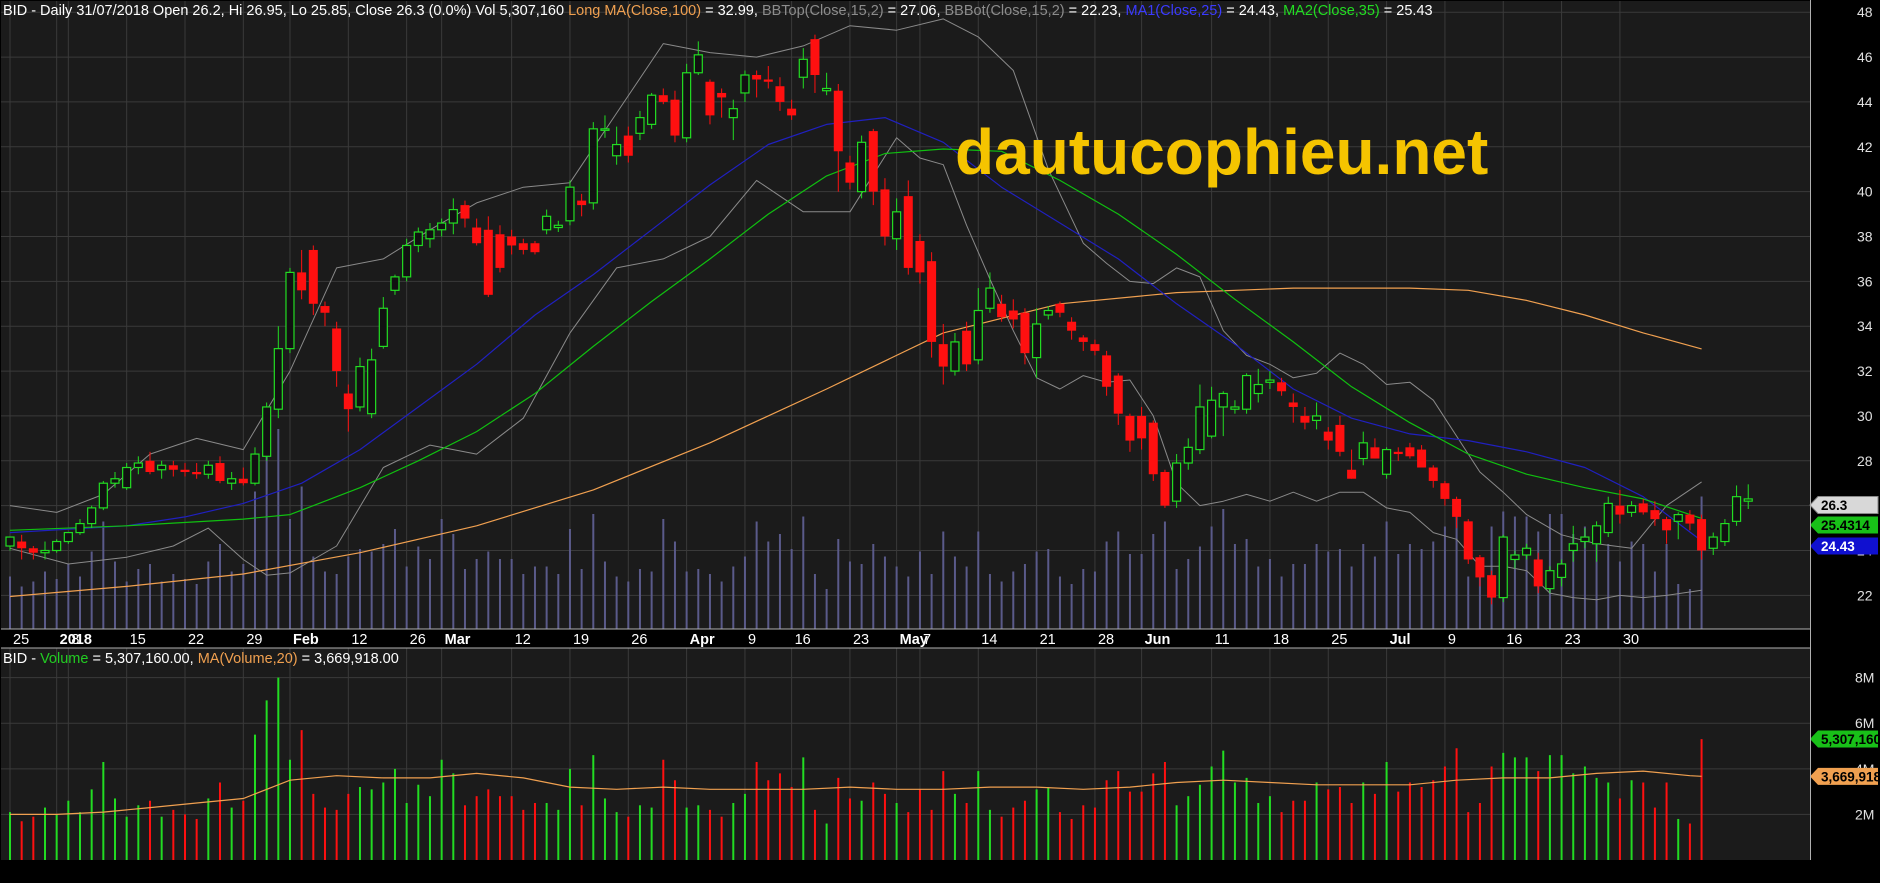  Describe the element at coordinates (581, 640) in the screenshot. I see `date-tick-label: 19` at that location.